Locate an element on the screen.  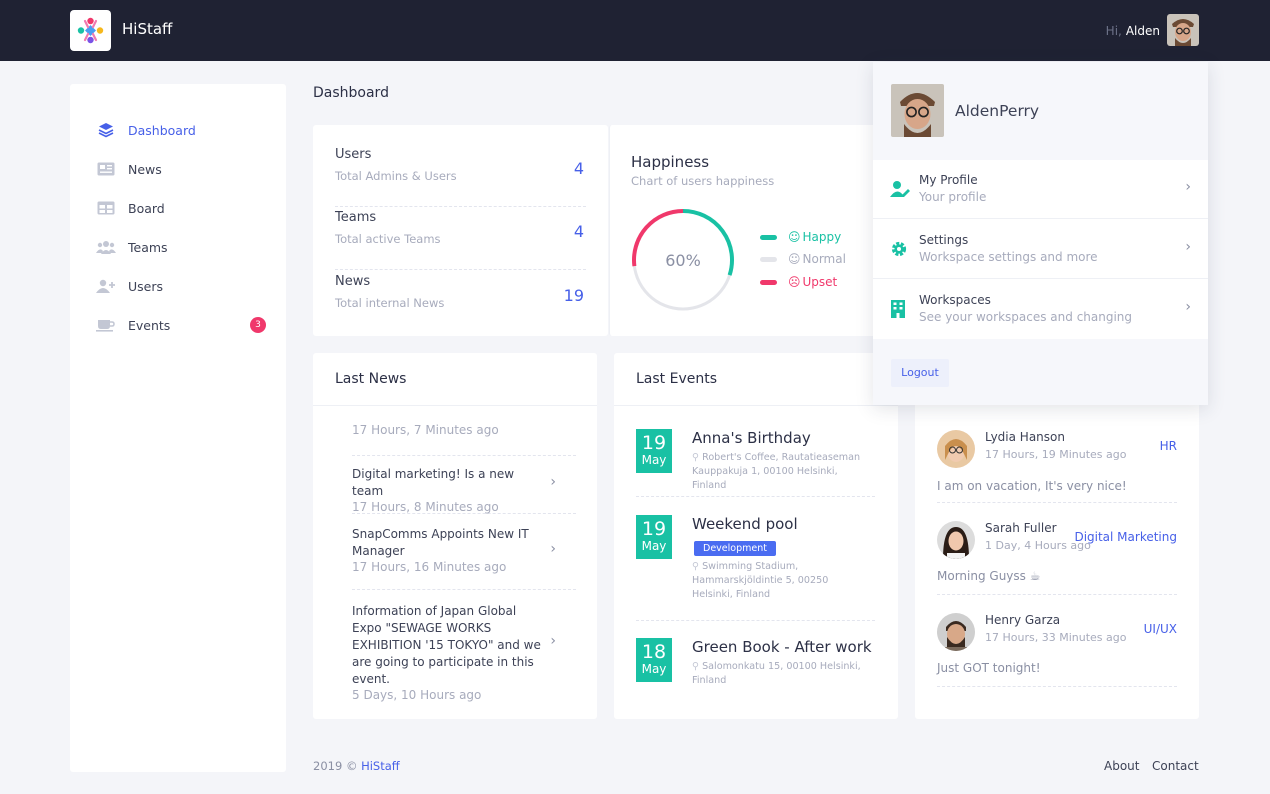
happiness-subtitle: Chart of users happiness is located at coordinates (703, 181).